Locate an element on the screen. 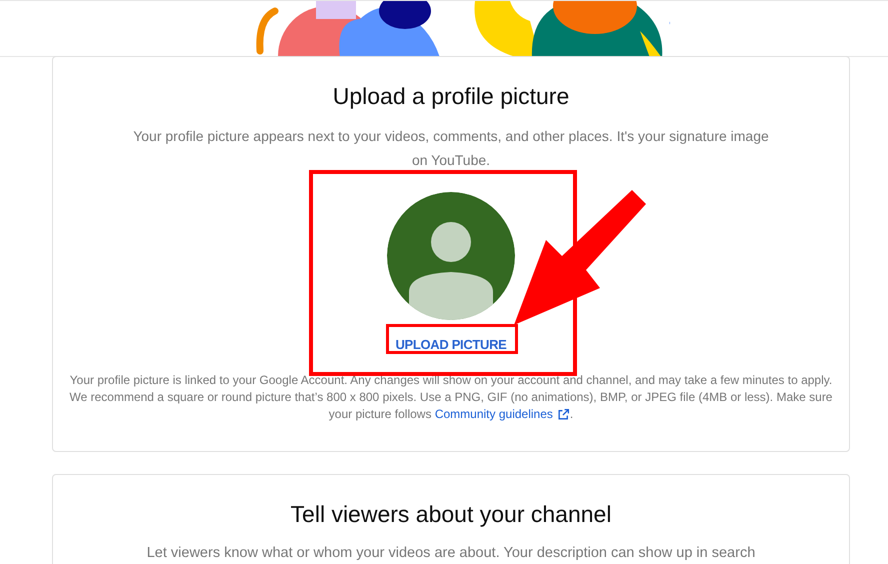 The image size is (888, 564). pointer-arrow-icon is located at coordinates (580, 258).